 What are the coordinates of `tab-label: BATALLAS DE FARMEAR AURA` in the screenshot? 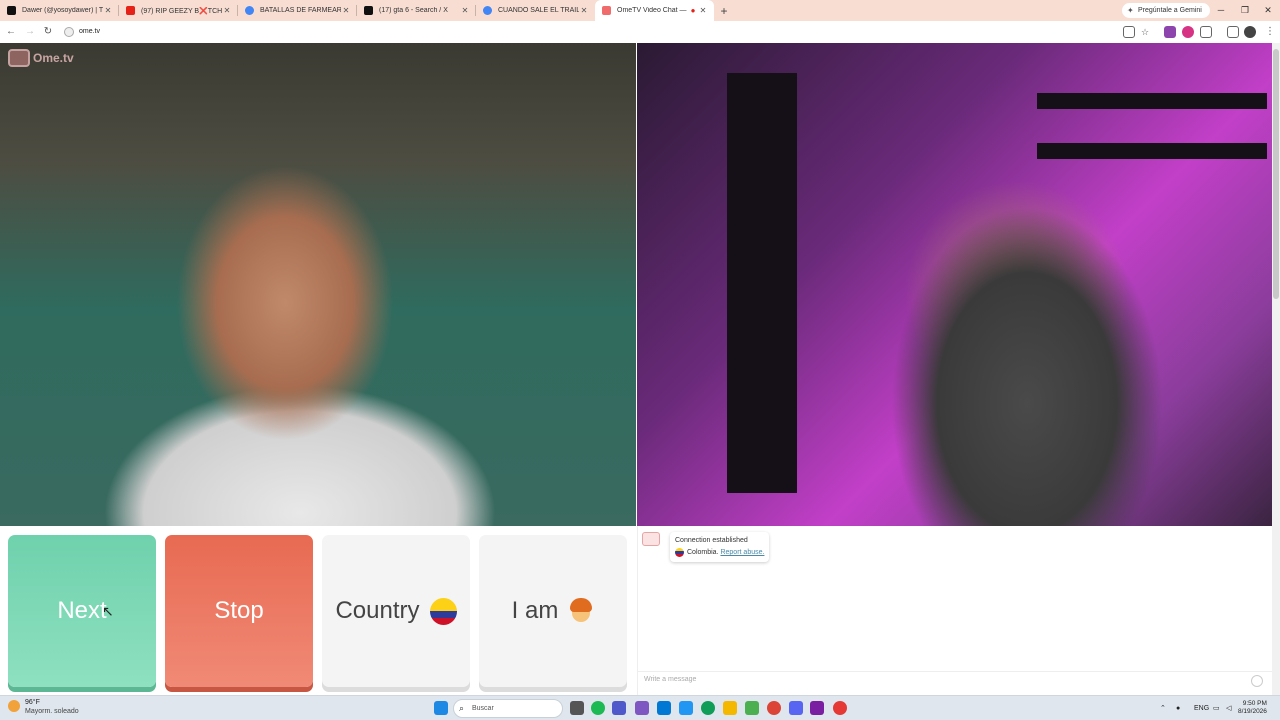 It's located at (300, 10).